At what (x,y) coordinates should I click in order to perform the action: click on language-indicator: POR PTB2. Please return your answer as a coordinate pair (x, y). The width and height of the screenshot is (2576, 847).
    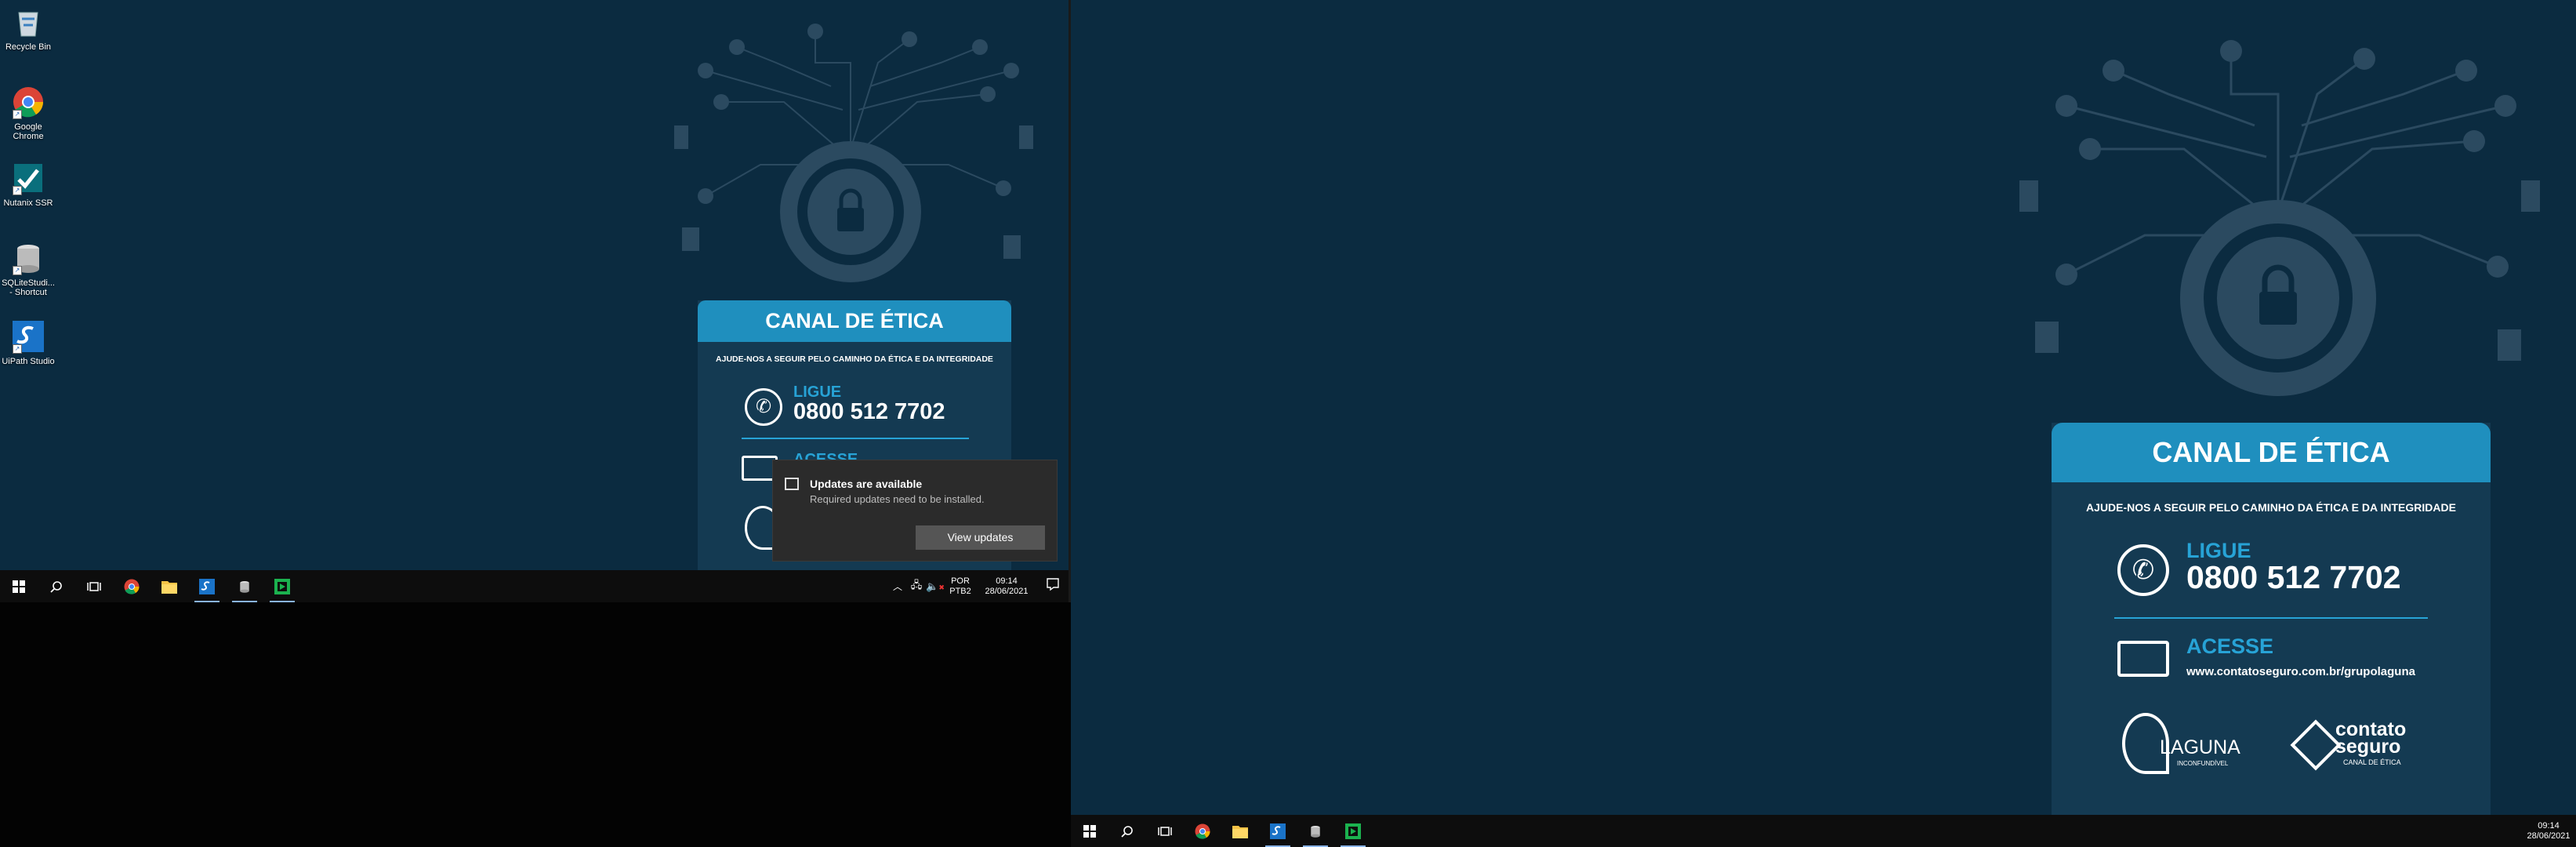
    Looking at the image, I should click on (961, 586).